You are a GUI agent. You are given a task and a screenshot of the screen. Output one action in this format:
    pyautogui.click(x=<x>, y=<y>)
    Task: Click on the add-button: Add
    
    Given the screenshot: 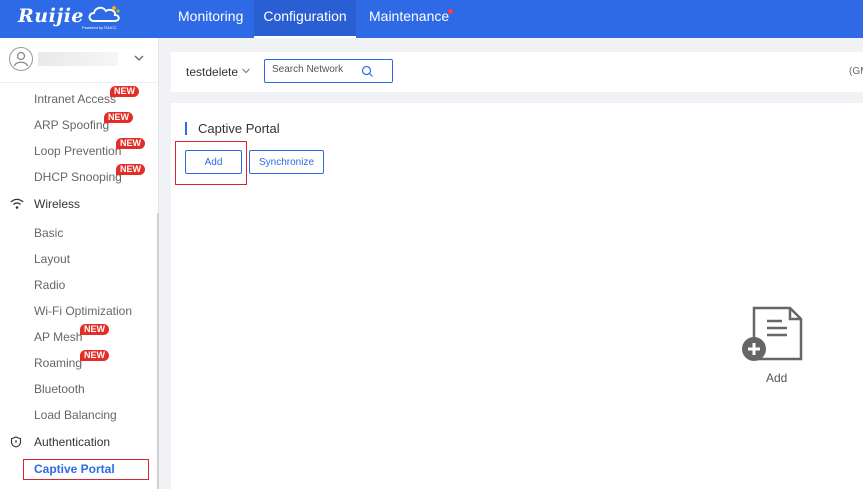 What is the action you would take?
    pyautogui.click(x=213, y=162)
    